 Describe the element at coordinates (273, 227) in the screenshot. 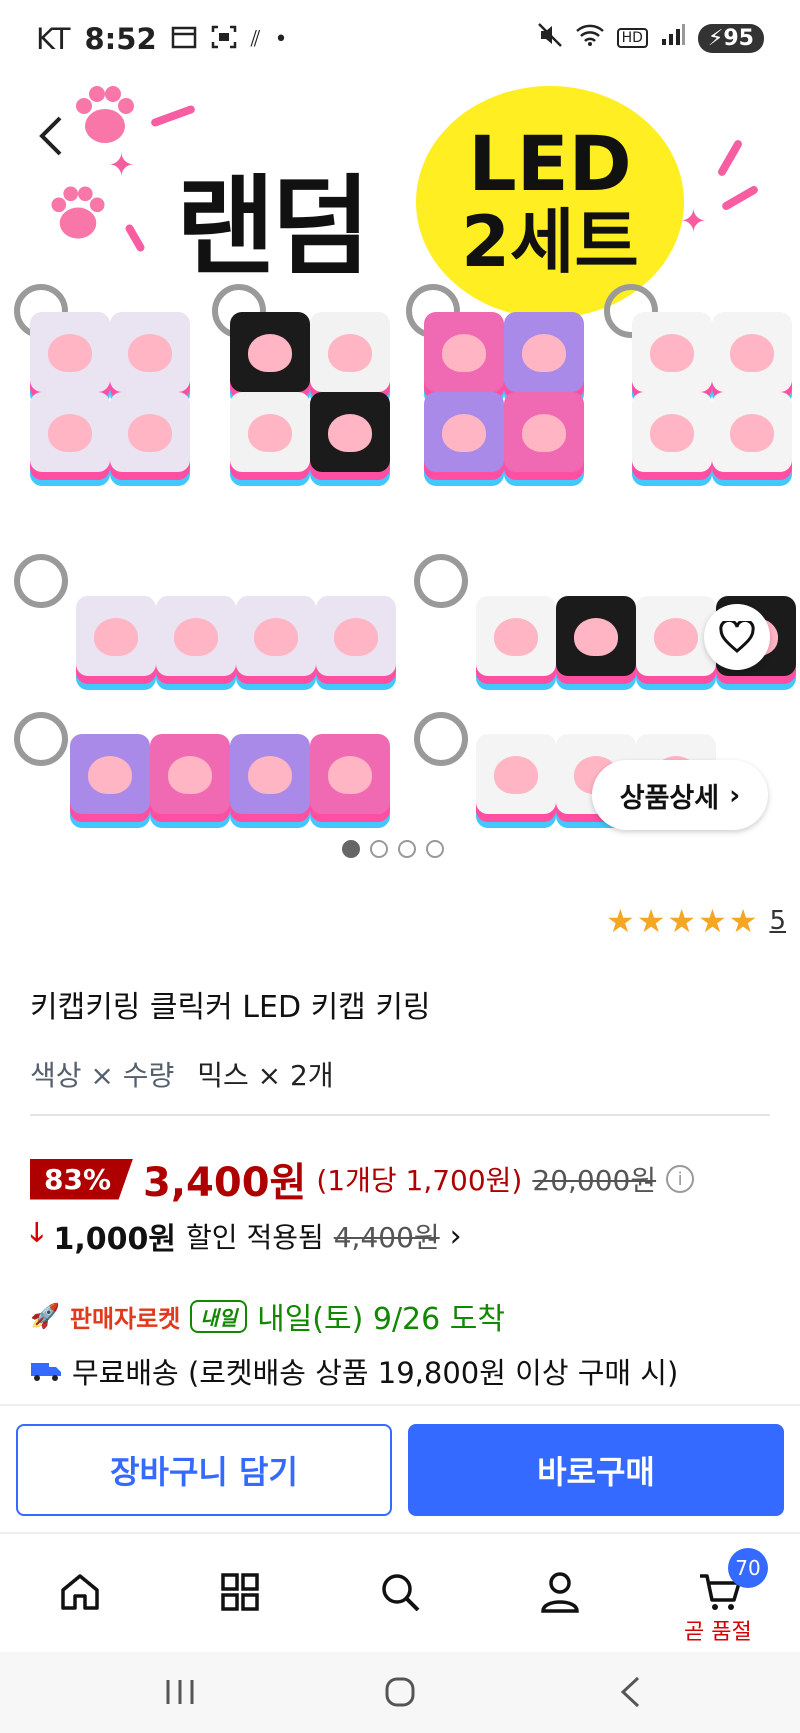

I see `hero-title: 랜덤` at that location.